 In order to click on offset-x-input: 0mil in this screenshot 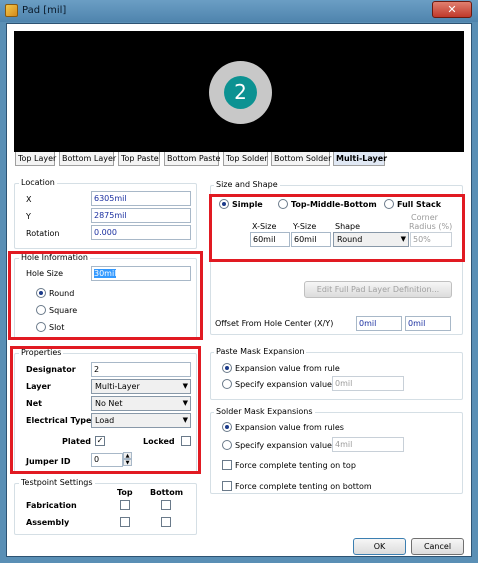, I will do `click(379, 323)`.